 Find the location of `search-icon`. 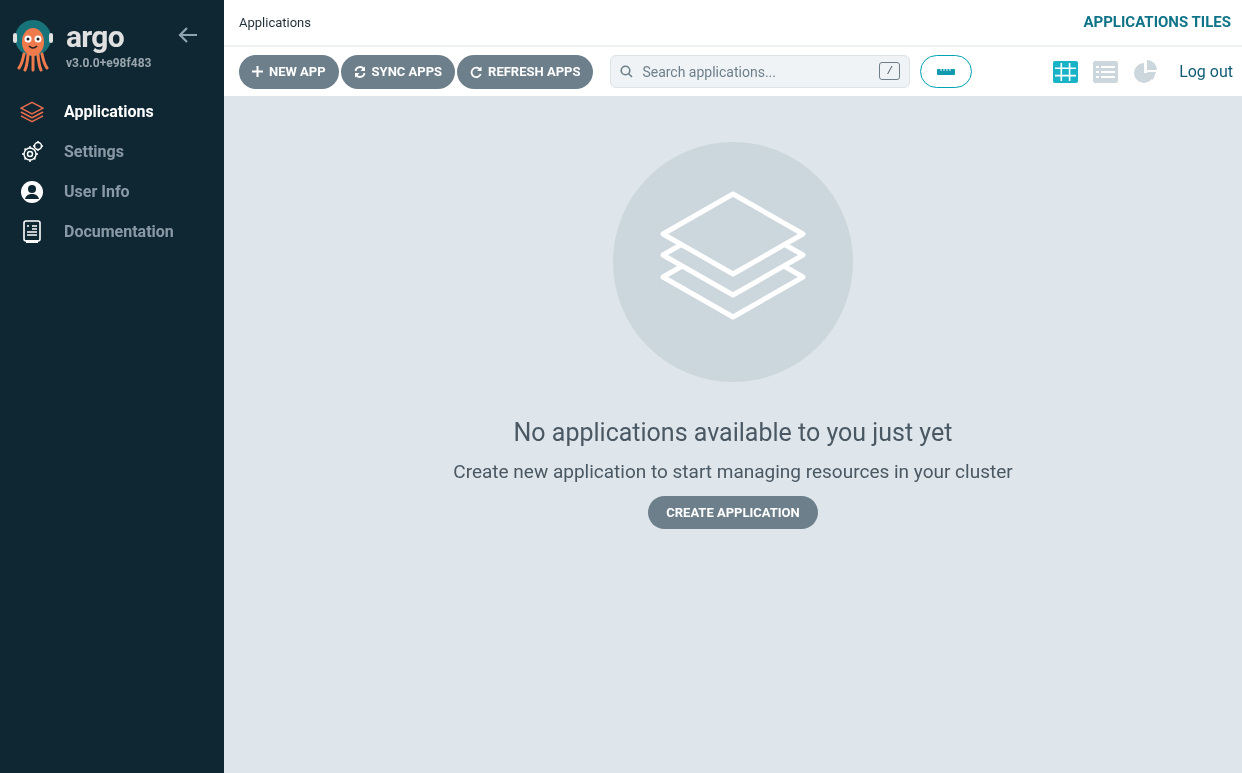

search-icon is located at coordinates (627, 71).